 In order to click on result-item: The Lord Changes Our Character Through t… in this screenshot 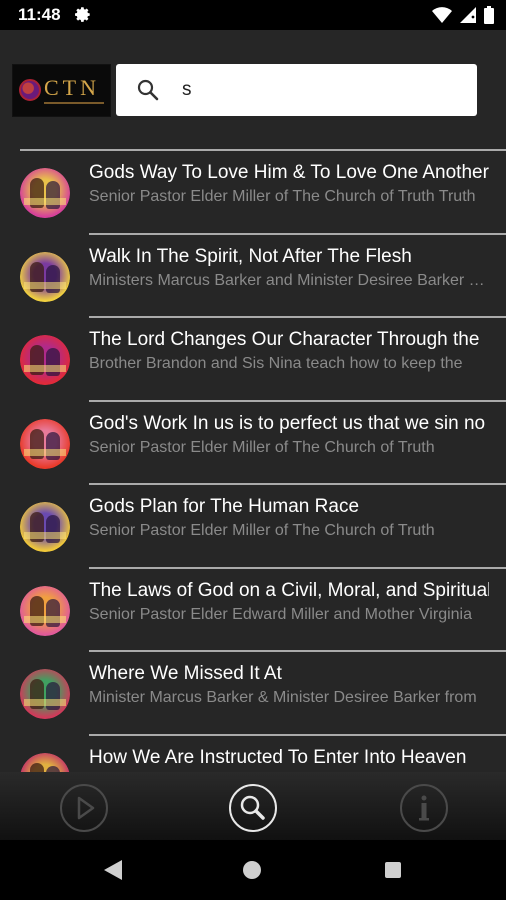, I will do `click(253, 360)`.